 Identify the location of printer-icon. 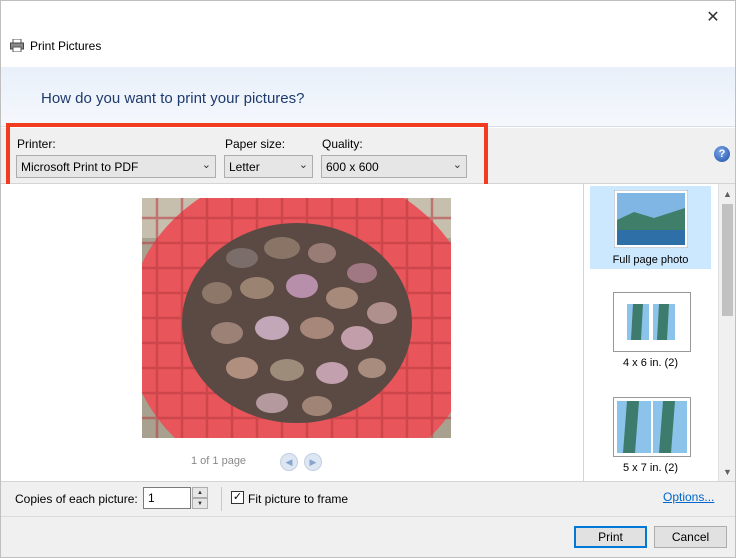
(17, 45).